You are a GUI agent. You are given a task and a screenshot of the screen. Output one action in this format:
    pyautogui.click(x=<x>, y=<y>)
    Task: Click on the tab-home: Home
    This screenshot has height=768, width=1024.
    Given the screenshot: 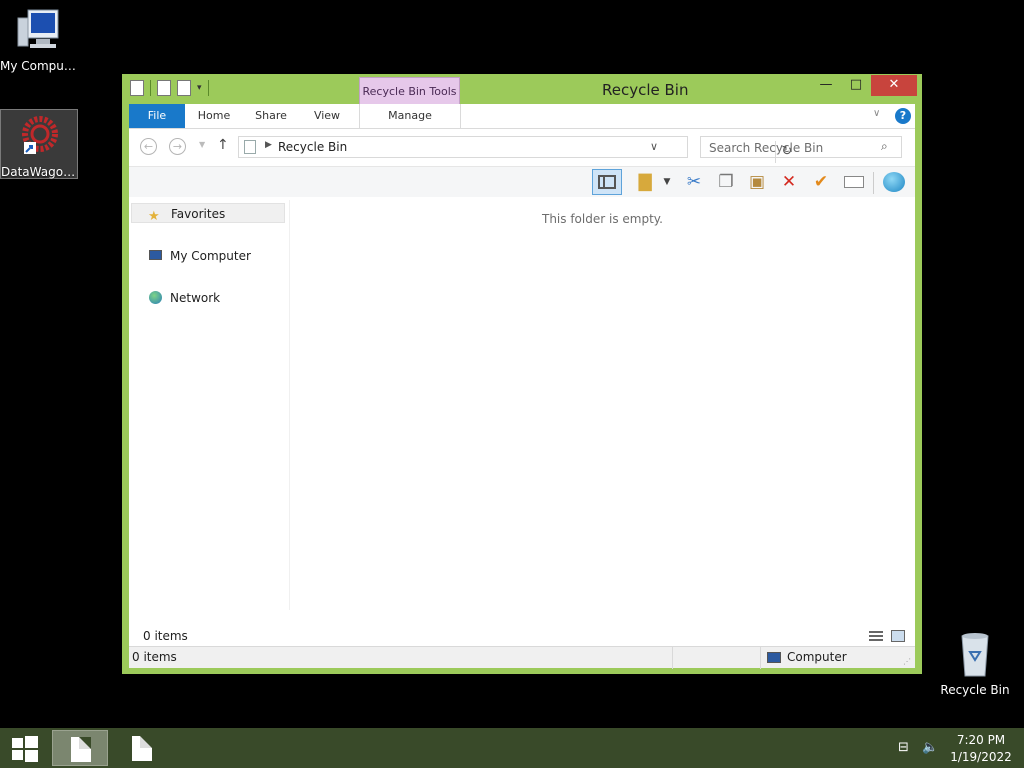 What is the action you would take?
    pyautogui.click(x=214, y=116)
    